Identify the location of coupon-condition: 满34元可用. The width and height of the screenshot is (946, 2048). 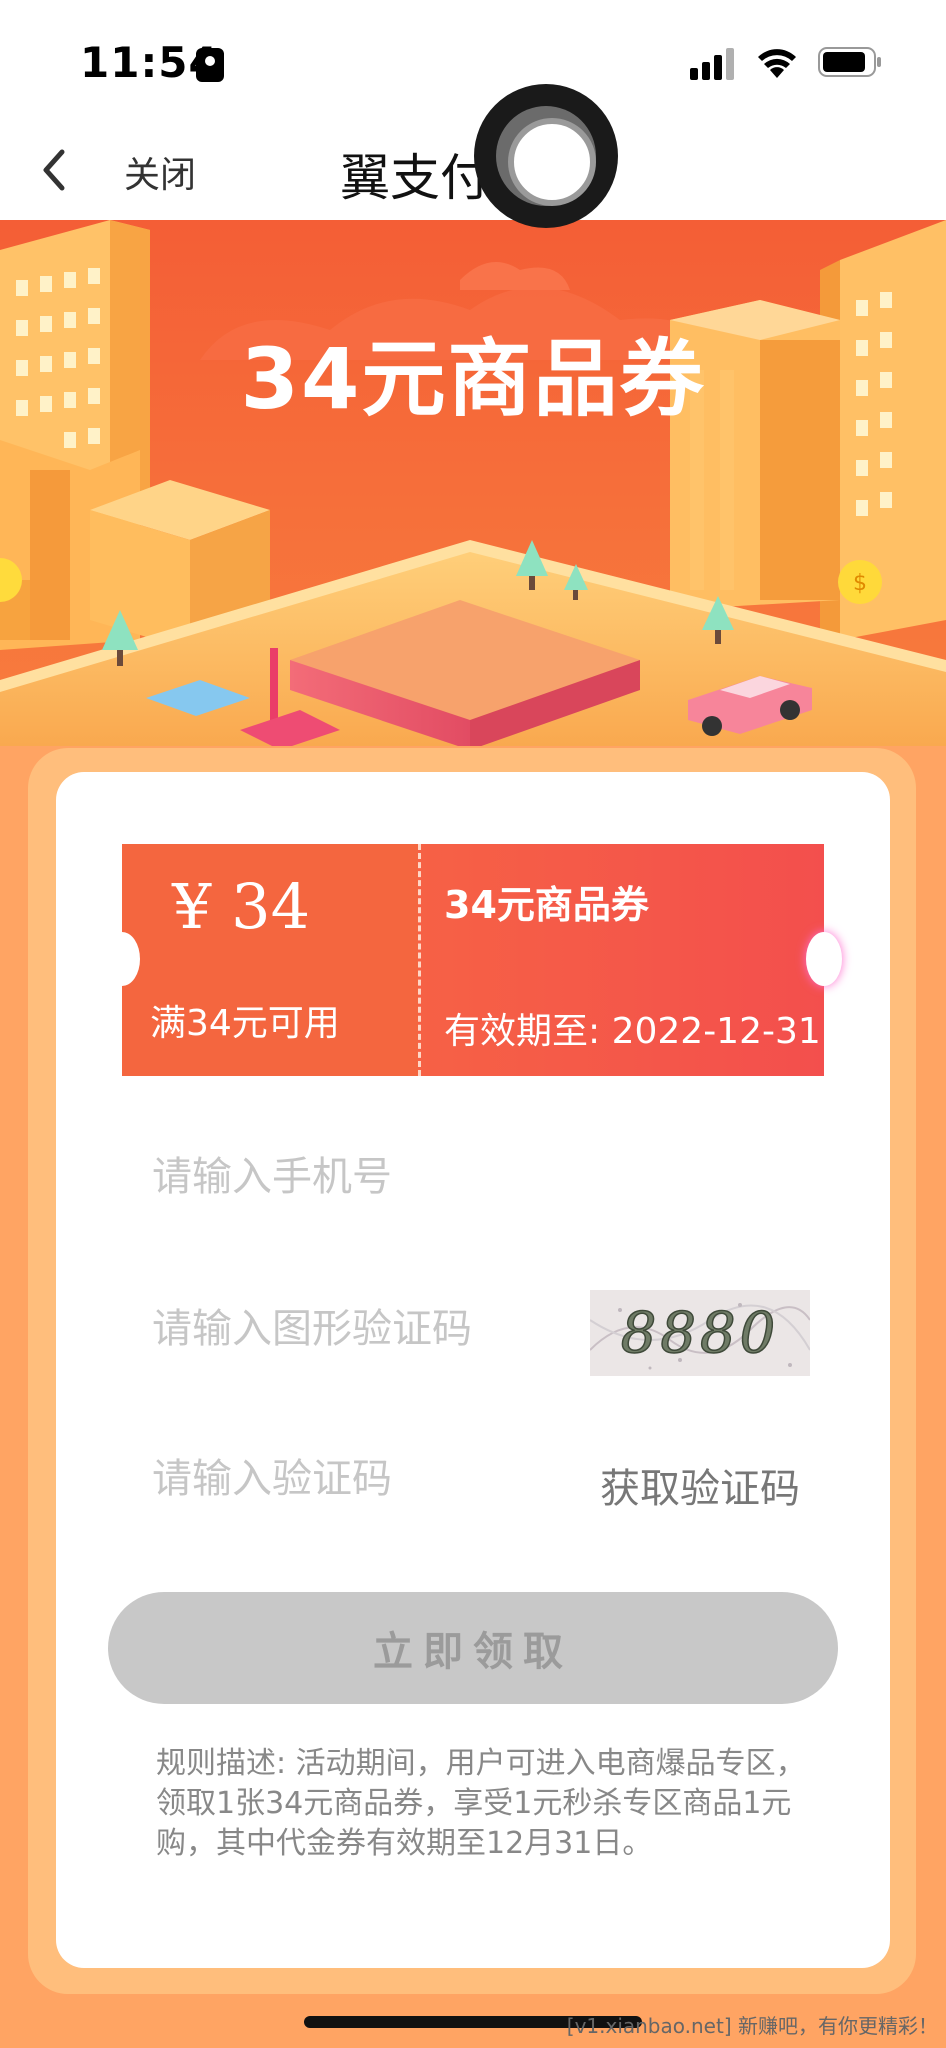
(245, 1023).